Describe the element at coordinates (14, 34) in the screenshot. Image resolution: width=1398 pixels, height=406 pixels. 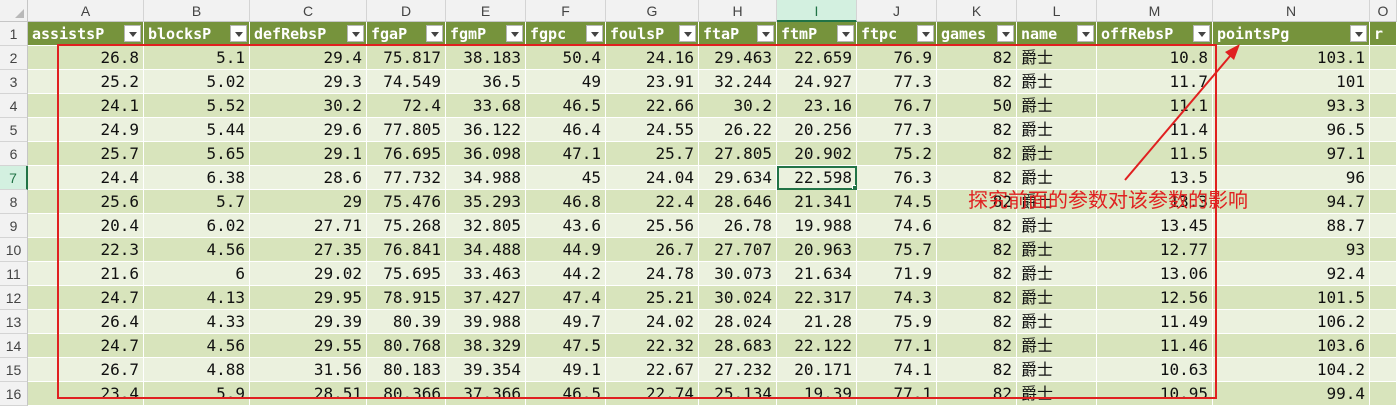
I see `row-header-1: 1` at that location.